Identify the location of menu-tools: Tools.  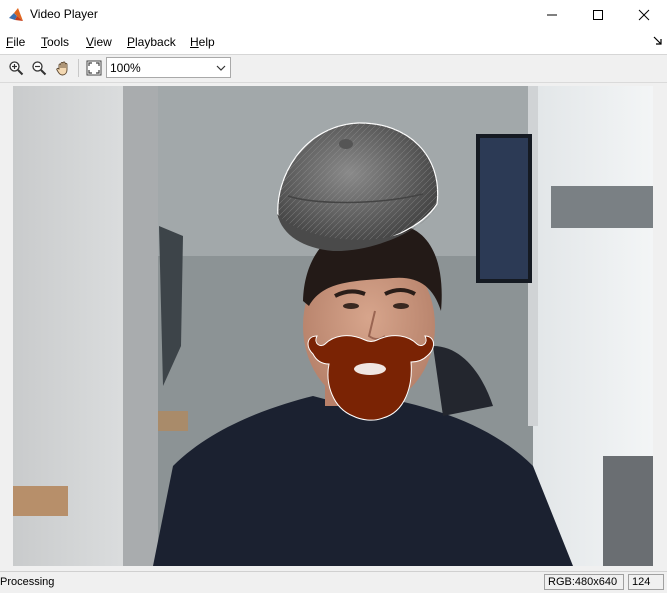
(55, 42).